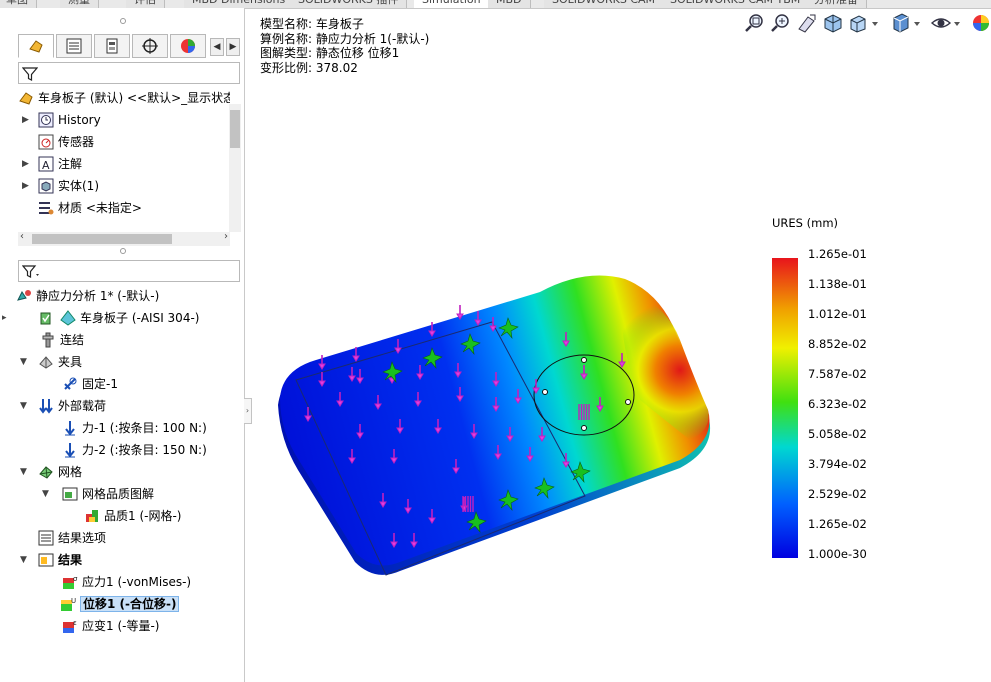  I want to click on property-manager-tab, so click(74, 46).